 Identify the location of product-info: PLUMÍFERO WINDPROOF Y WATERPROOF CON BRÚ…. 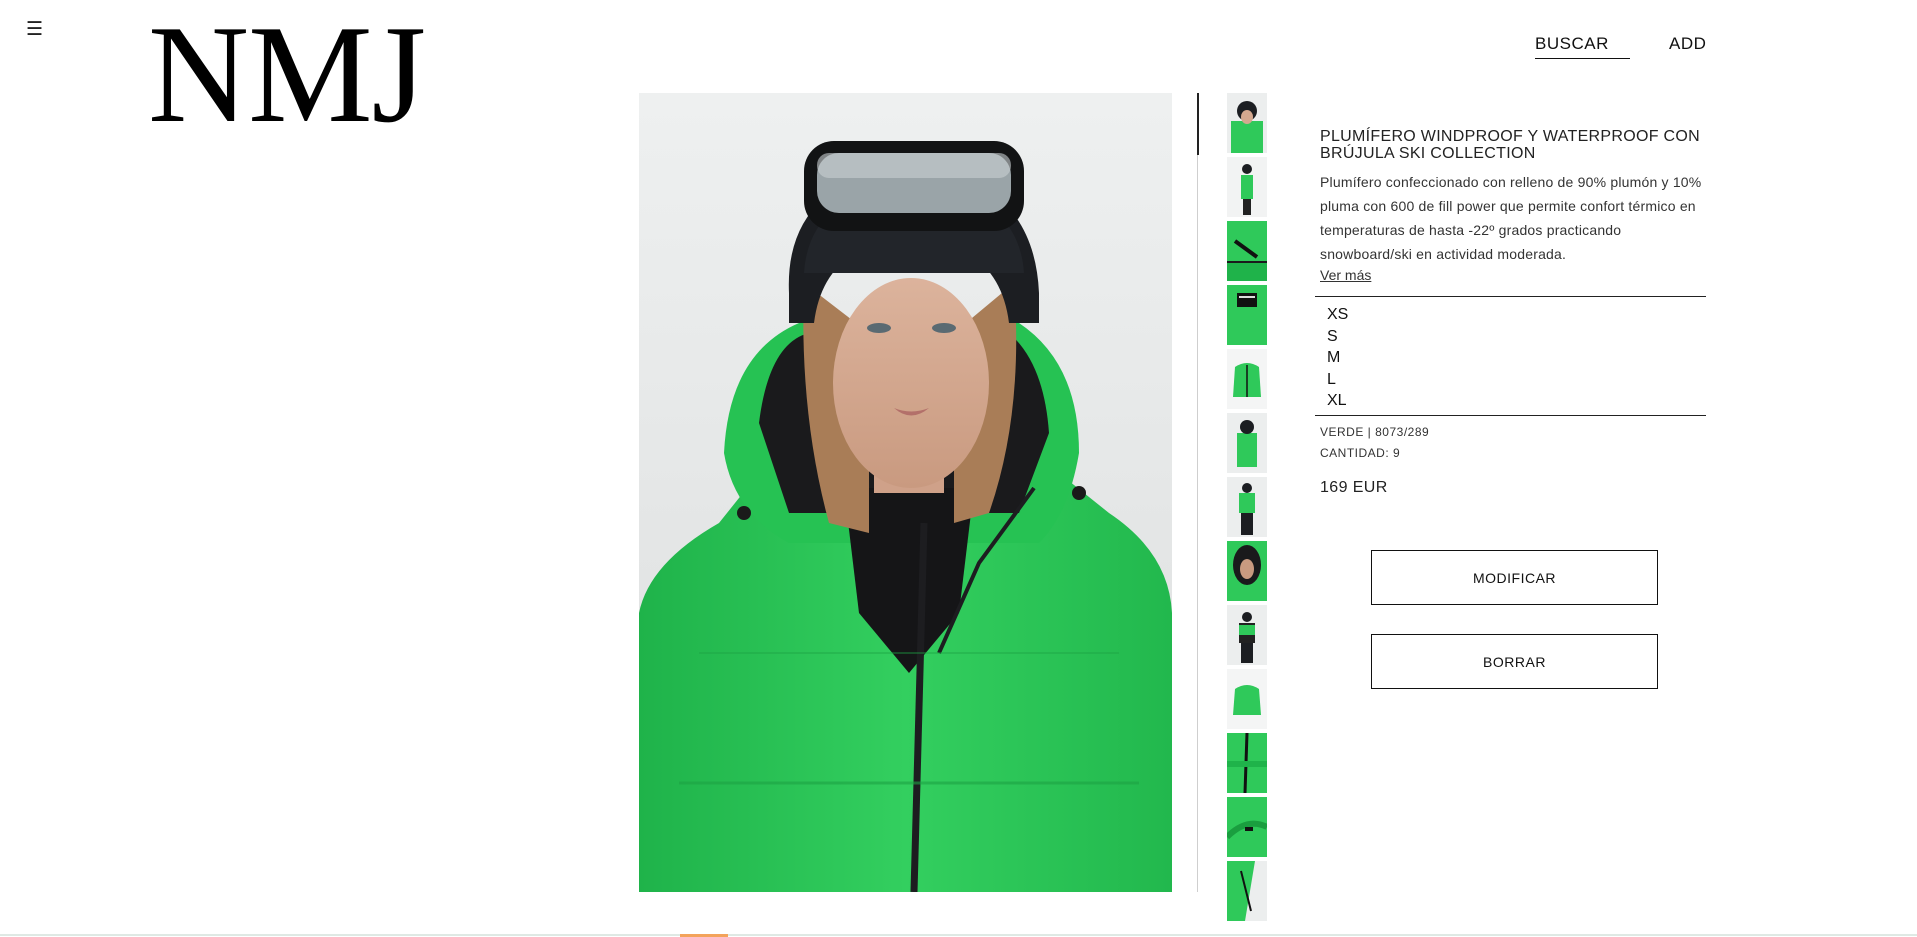
(1513, 206).